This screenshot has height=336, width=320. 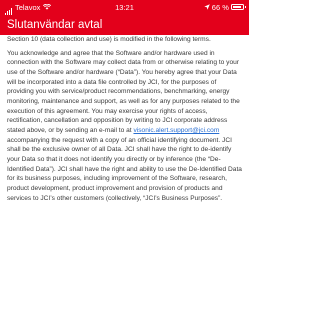 What do you see at coordinates (176, 130) in the screenshot?
I see `support-email-link: visonic.alert.support@jci.com` at bounding box center [176, 130].